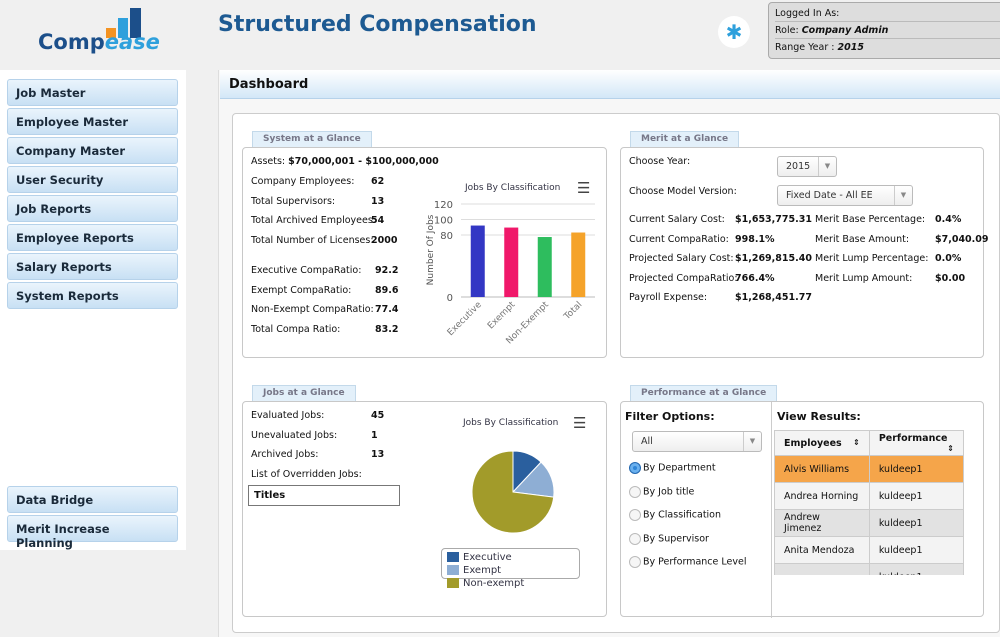 The width and height of the screenshot is (1000, 637). What do you see at coordinates (443, 221) in the screenshot?
I see `y-tick-label: 100` at bounding box center [443, 221].